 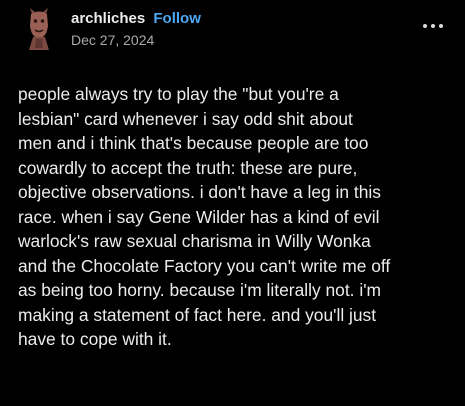 What do you see at coordinates (113, 40) in the screenshot?
I see `post-date: Dec 27, 2024` at bounding box center [113, 40].